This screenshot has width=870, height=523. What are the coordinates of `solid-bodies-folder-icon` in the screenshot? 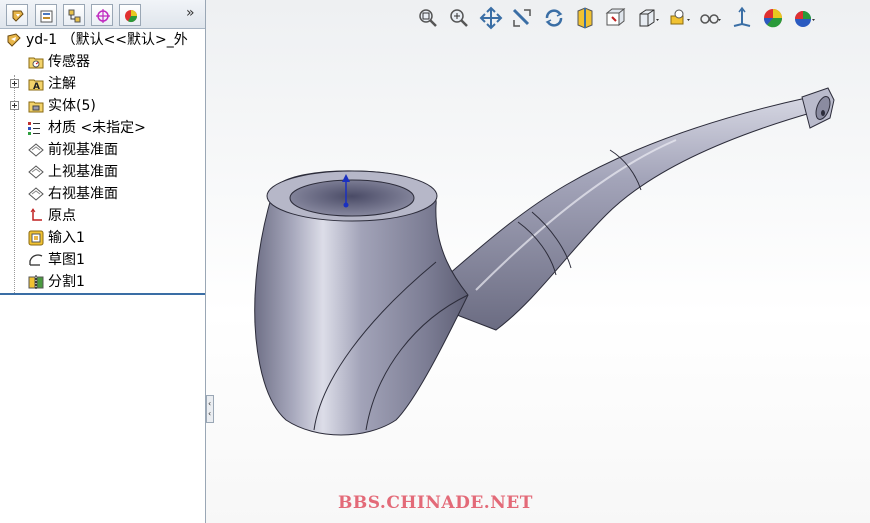 It's located at (36, 107).